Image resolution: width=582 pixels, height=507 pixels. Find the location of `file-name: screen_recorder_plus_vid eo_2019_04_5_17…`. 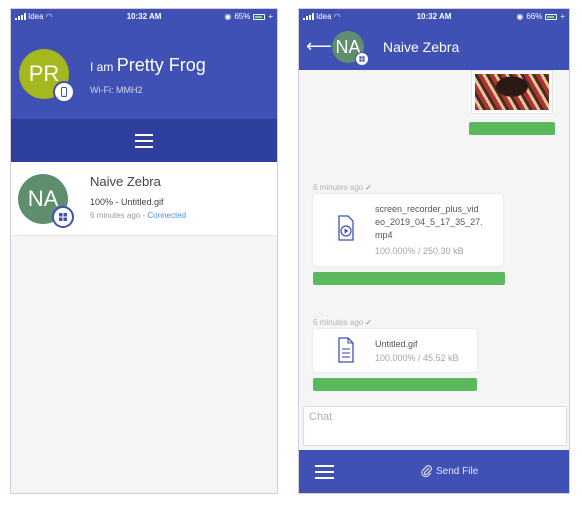

file-name: screen_recorder_plus_vid eo_2019_04_5_17… is located at coordinates (429, 222).